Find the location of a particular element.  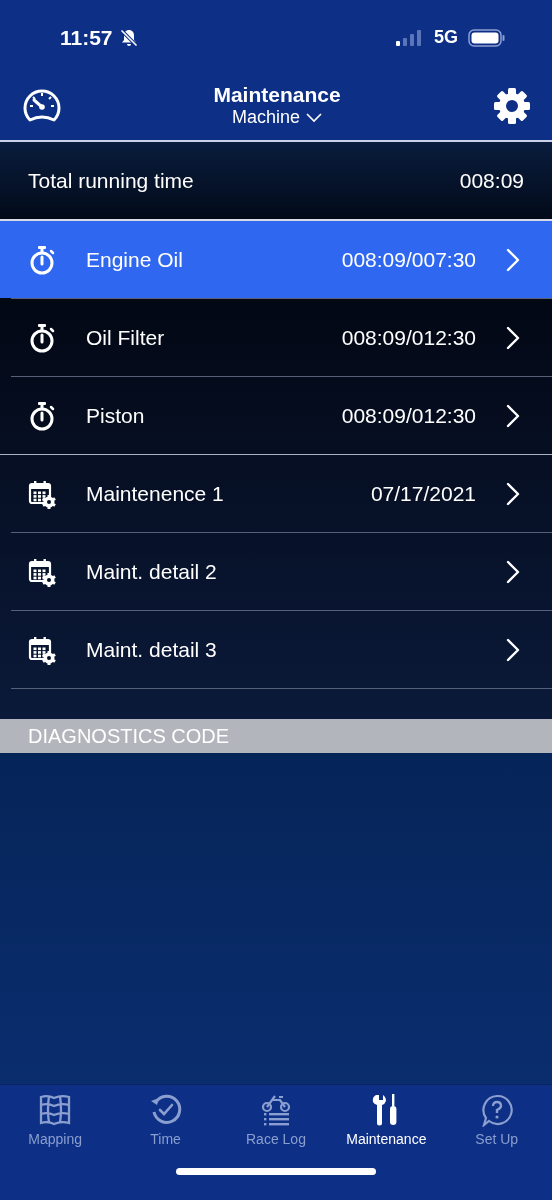

item-value: 07/17/2021 is located at coordinates (423, 493).